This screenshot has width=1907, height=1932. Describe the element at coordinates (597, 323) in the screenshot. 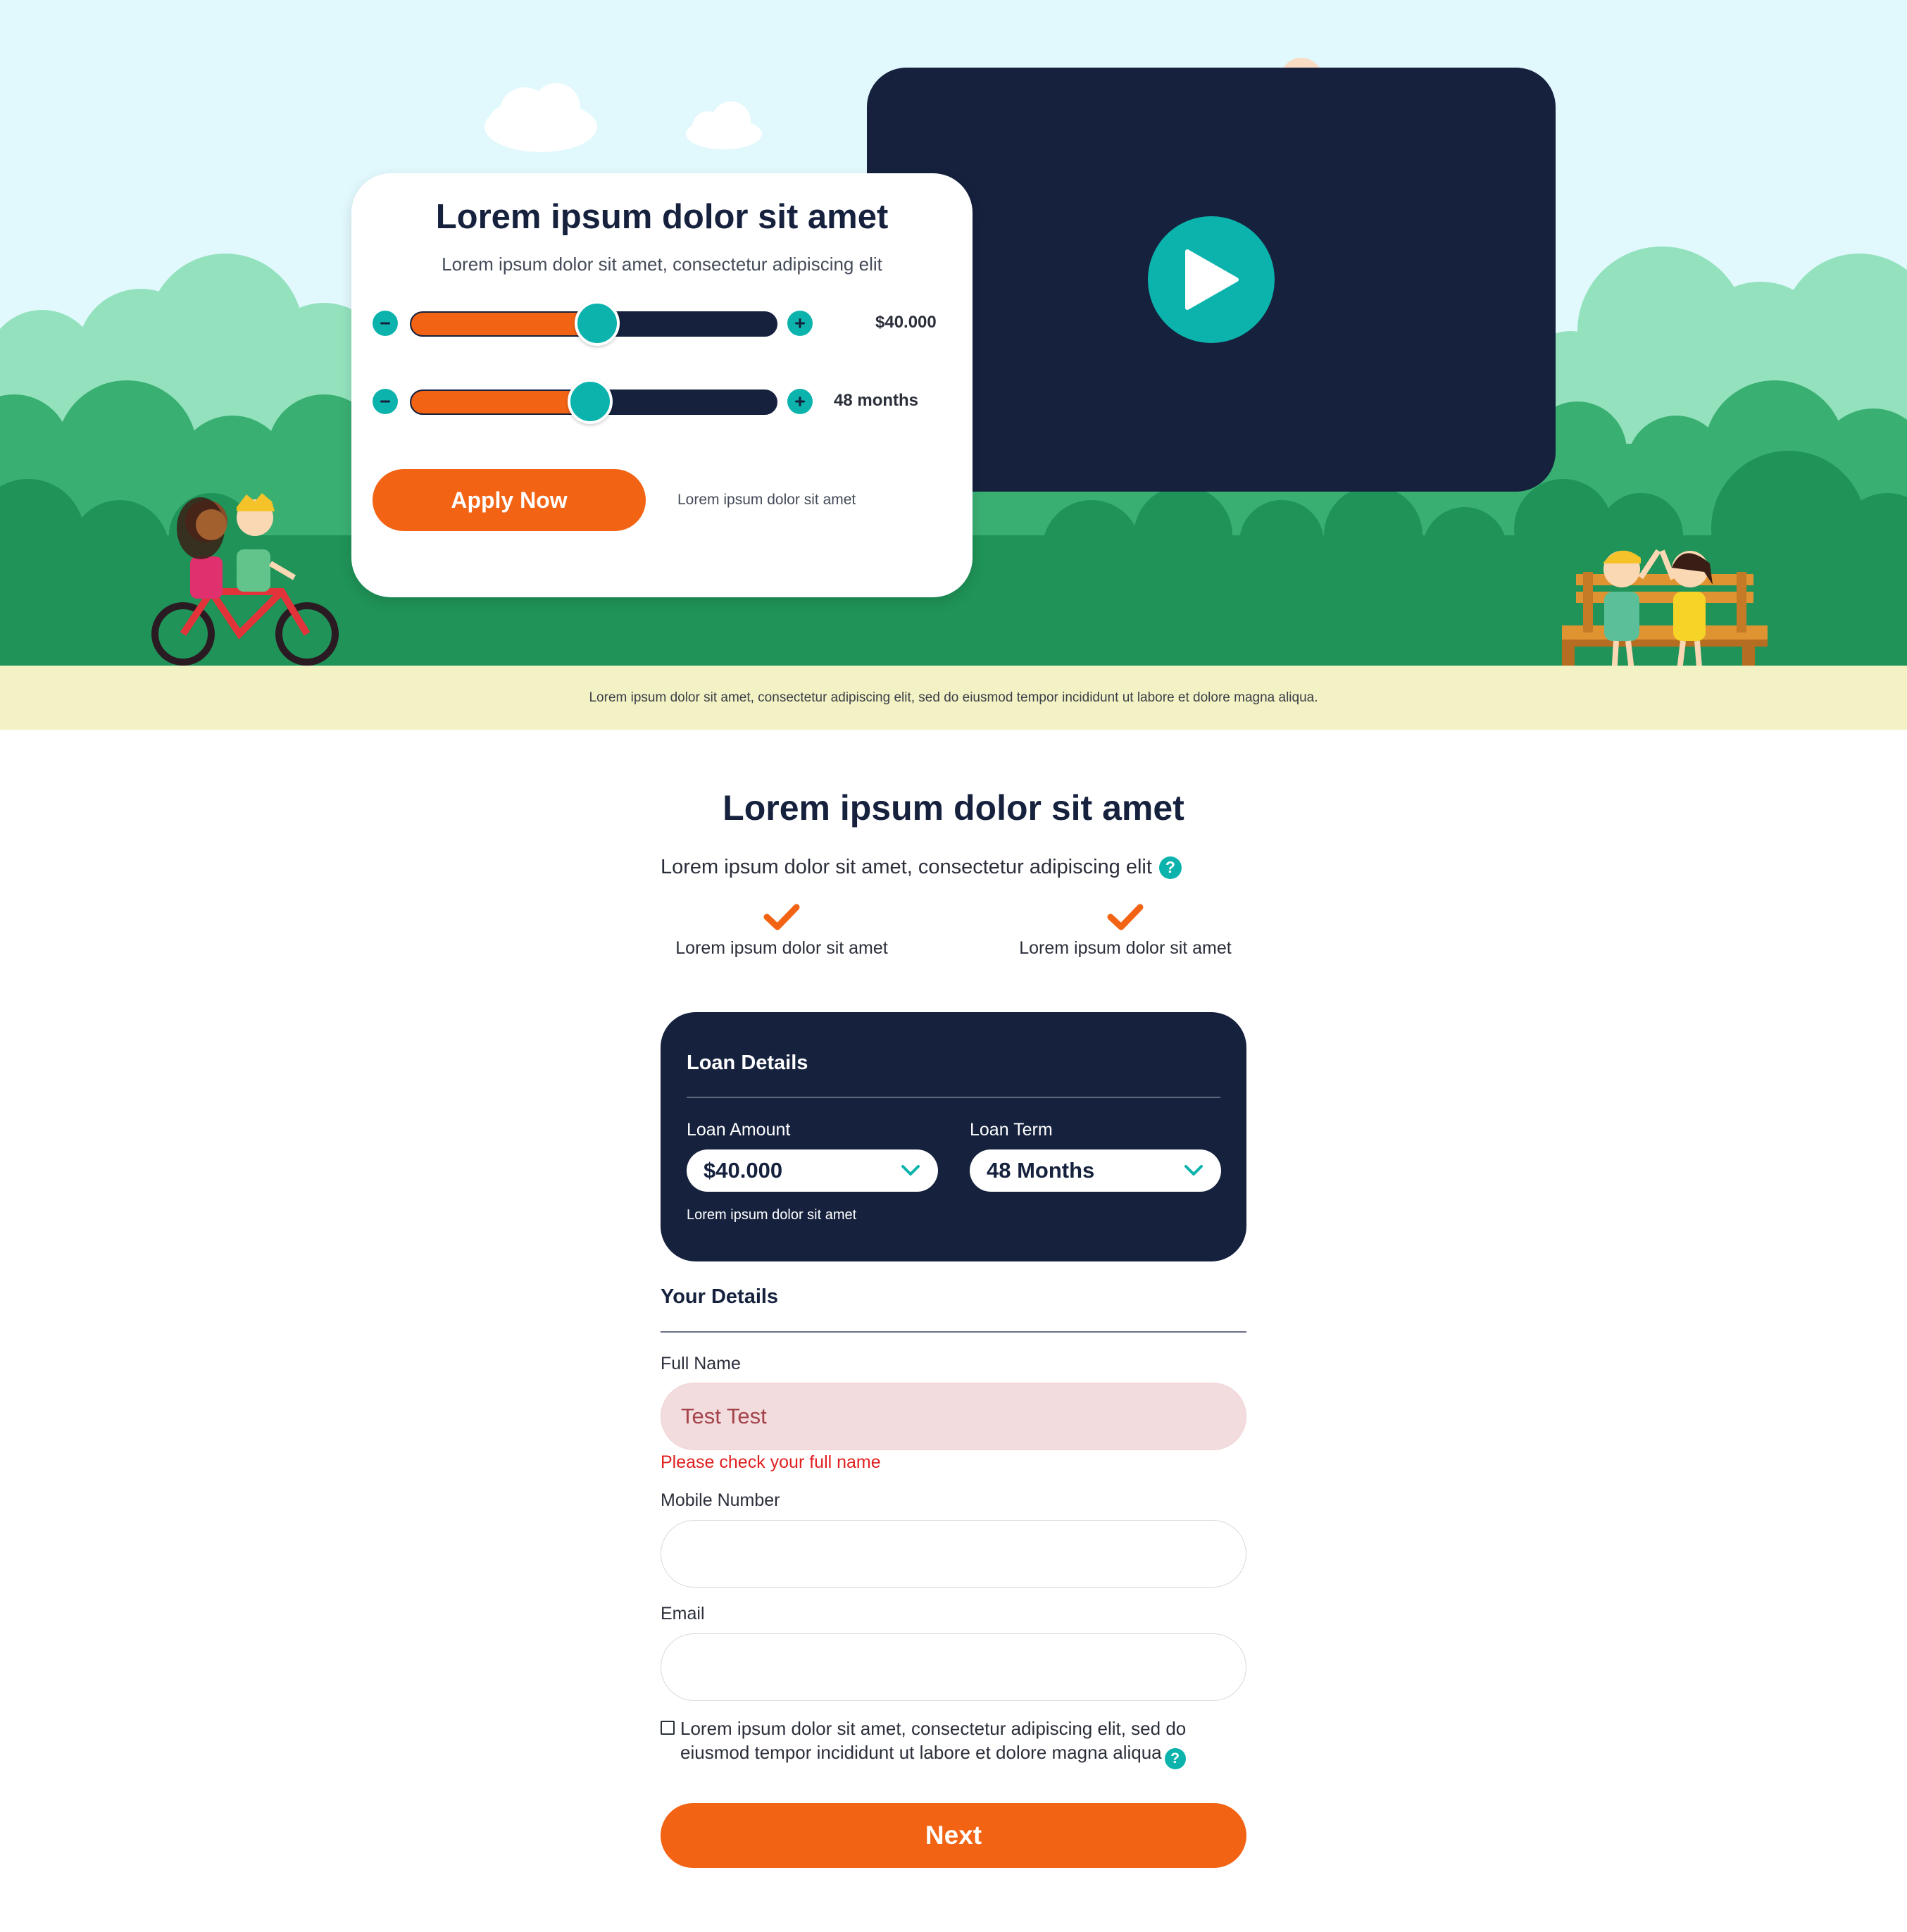

I see `amount-slider-thumb` at that location.